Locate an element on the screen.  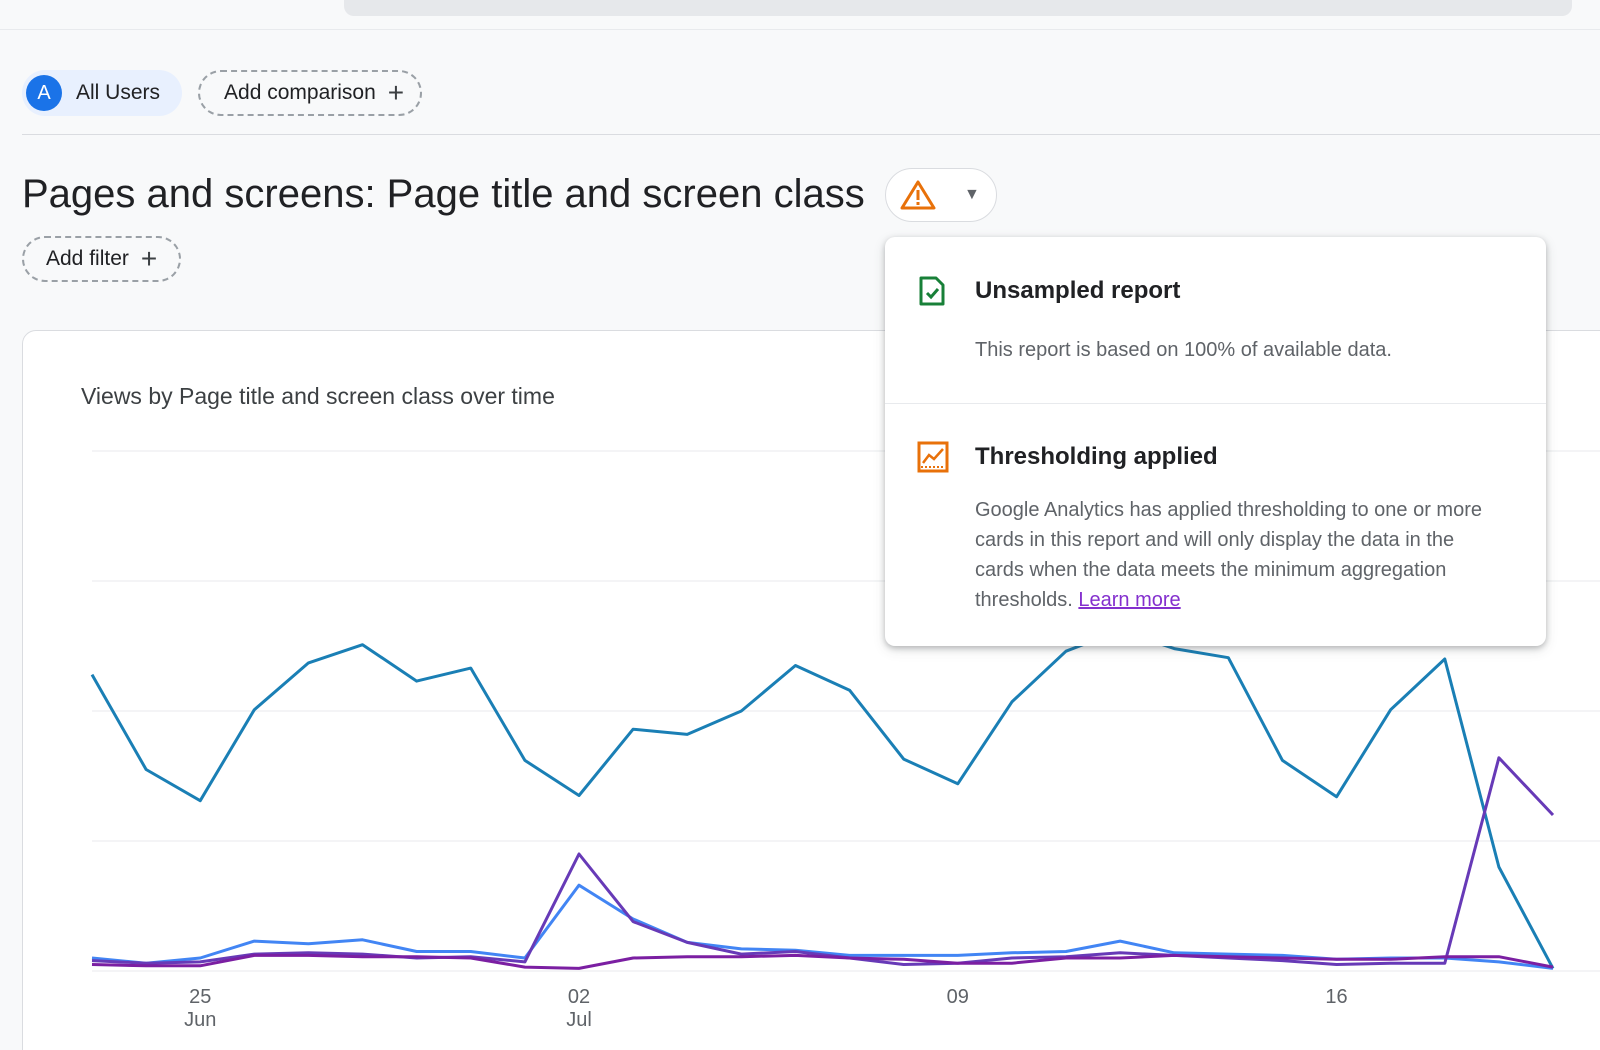
top-bar is located at coordinates (800, 15).